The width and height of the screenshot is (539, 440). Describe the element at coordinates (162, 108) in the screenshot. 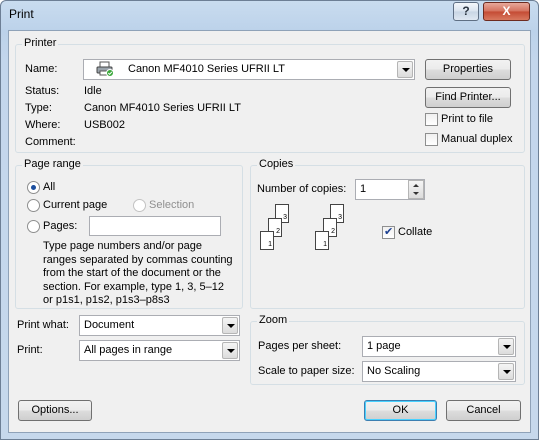

I see `type-value: Canon MF4010 Series UFRII LT` at that location.